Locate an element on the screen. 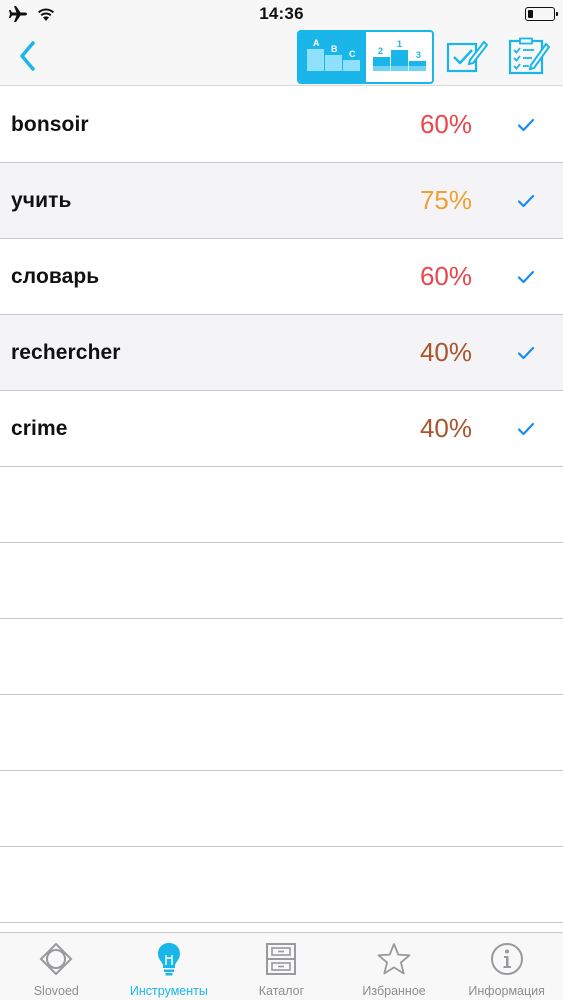 Image resolution: width=563 pixels, height=1000 pixels. word-text: bonsoir is located at coordinates (50, 124).